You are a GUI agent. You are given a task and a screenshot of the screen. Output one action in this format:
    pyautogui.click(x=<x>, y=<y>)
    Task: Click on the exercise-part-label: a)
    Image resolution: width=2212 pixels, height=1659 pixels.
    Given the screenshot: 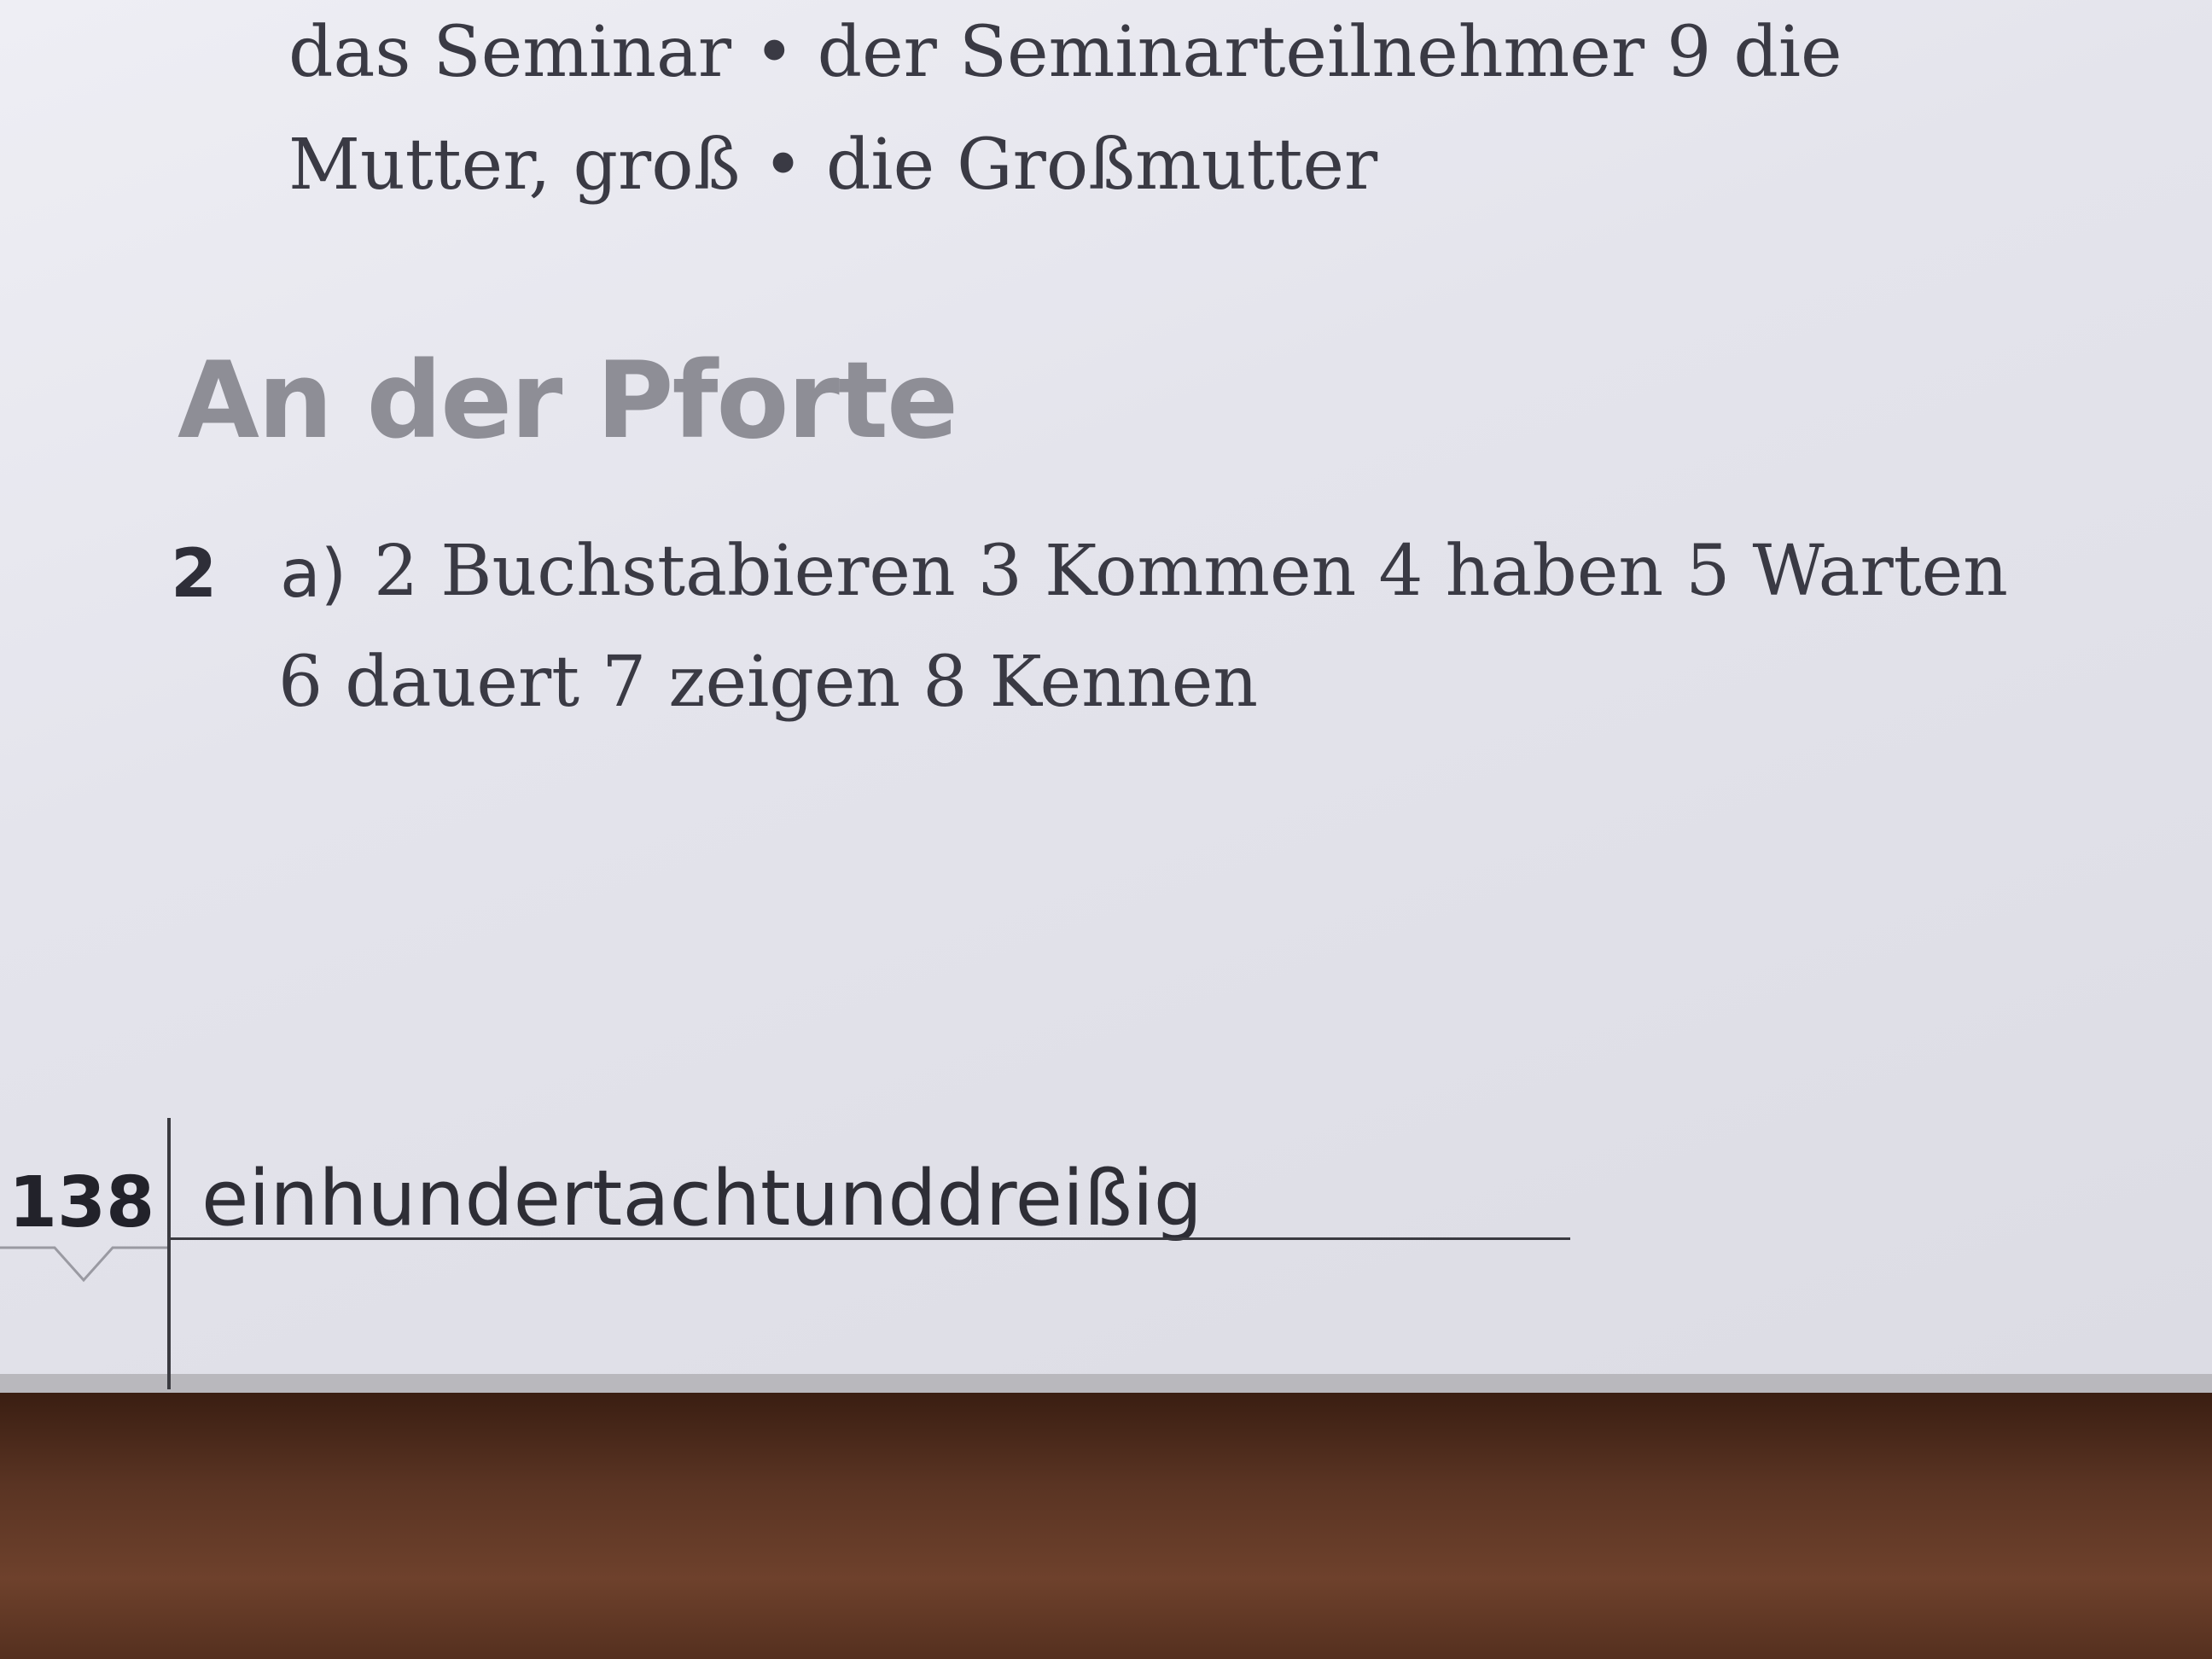 What is the action you would take?
    pyautogui.click(x=313, y=574)
    